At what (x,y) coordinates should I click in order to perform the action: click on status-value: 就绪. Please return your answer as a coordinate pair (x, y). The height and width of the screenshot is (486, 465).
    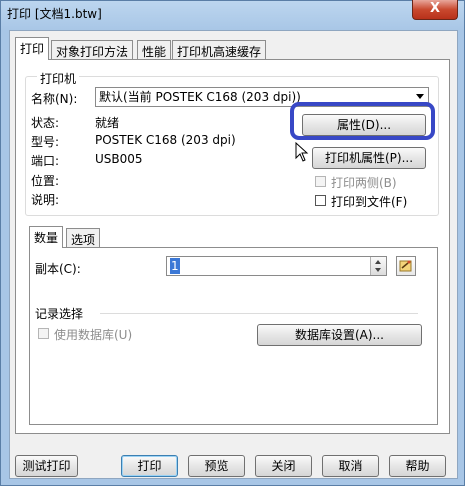
    Looking at the image, I should click on (107, 123).